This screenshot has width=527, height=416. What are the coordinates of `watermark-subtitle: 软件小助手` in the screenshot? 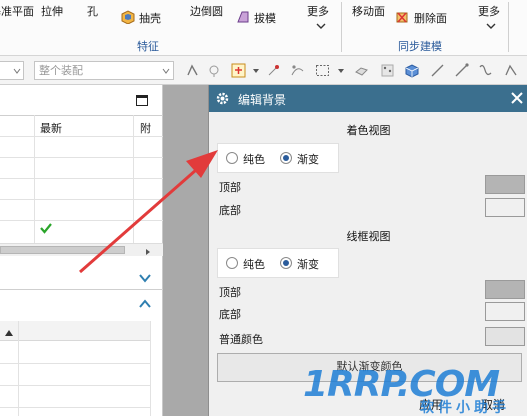 It's located at (465, 408).